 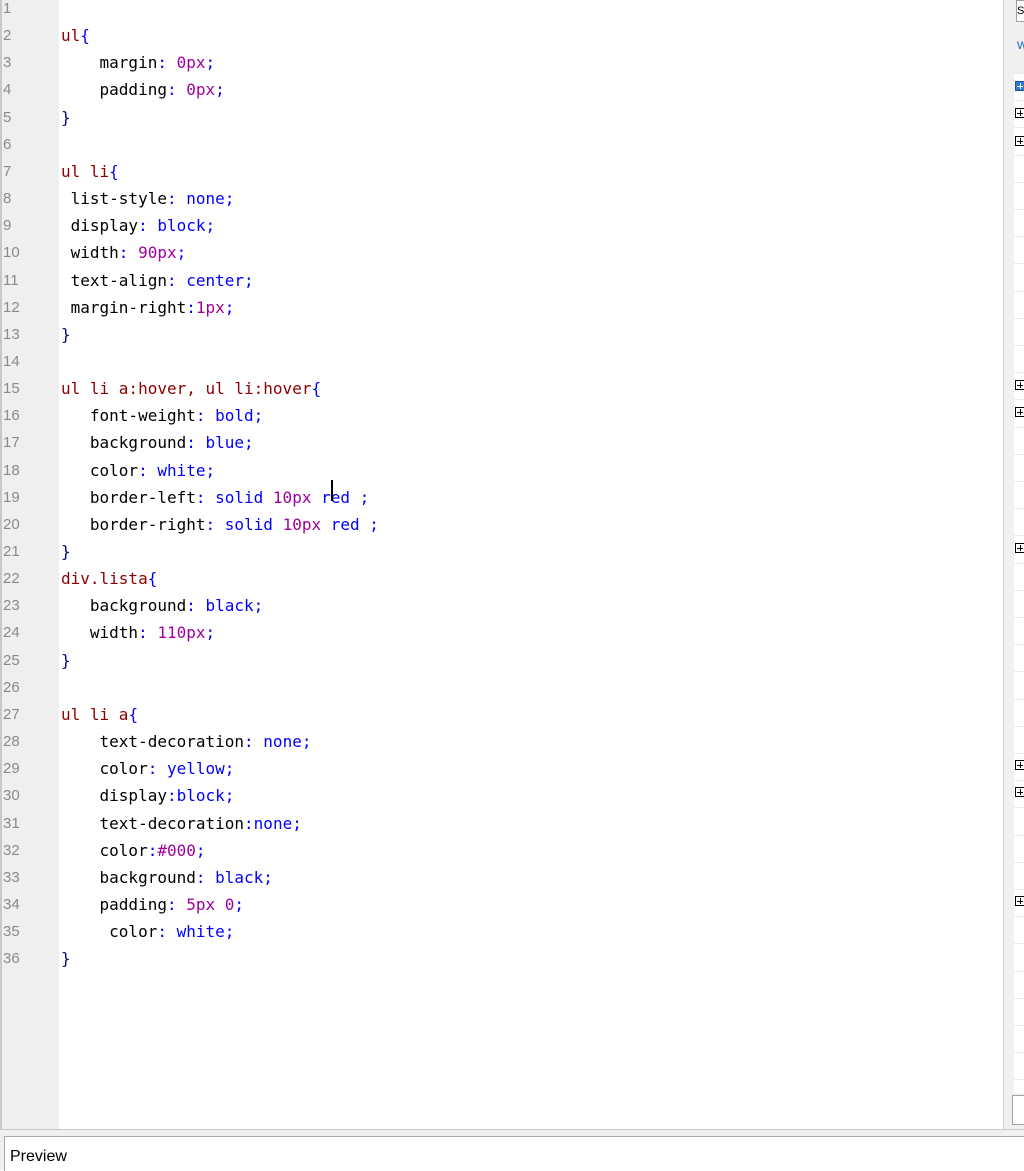 What do you see at coordinates (7, 8) in the screenshot?
I see `line-number: 1` at bounding box center [7, 8].